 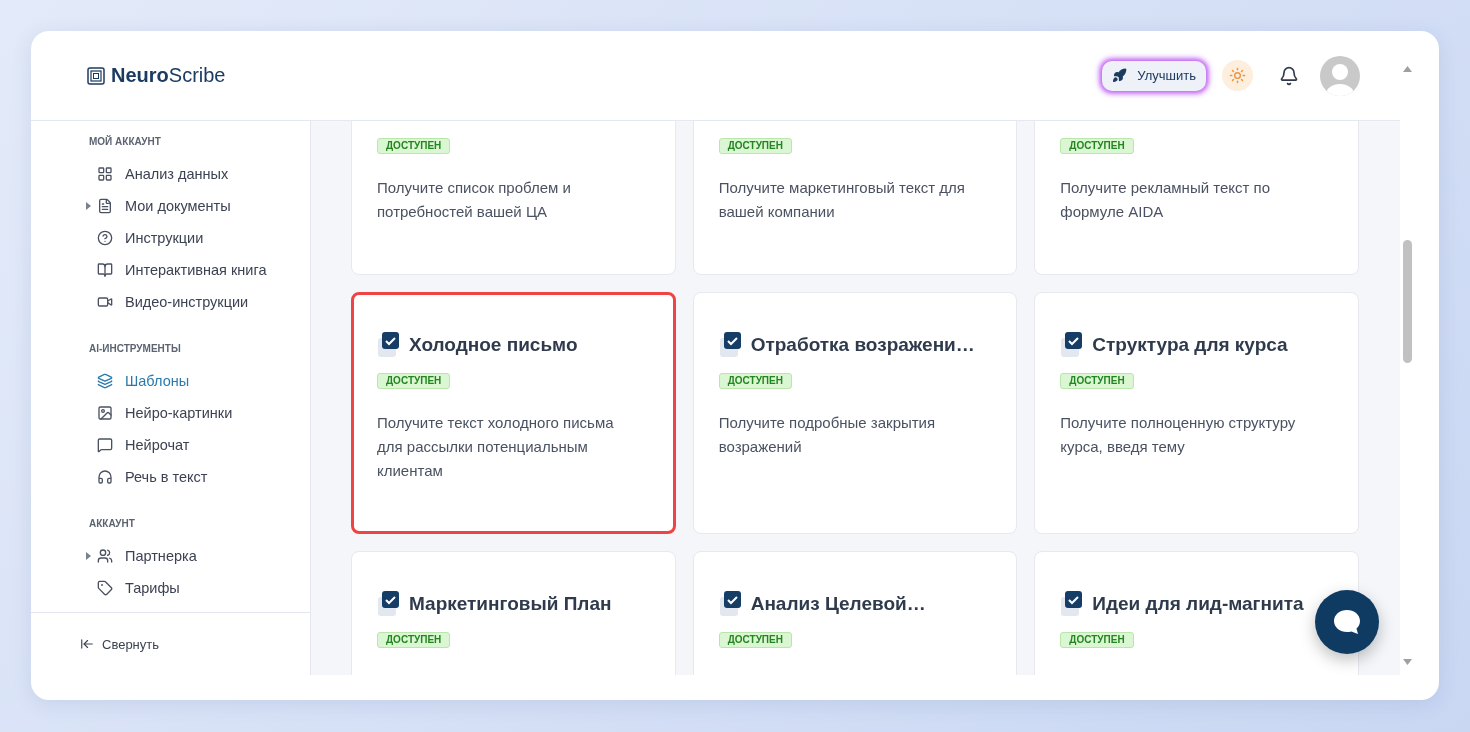 What do you see at coordinates (105, 174) in the screenshot?
I see `grid-icon` at bounding box center [105, 174].